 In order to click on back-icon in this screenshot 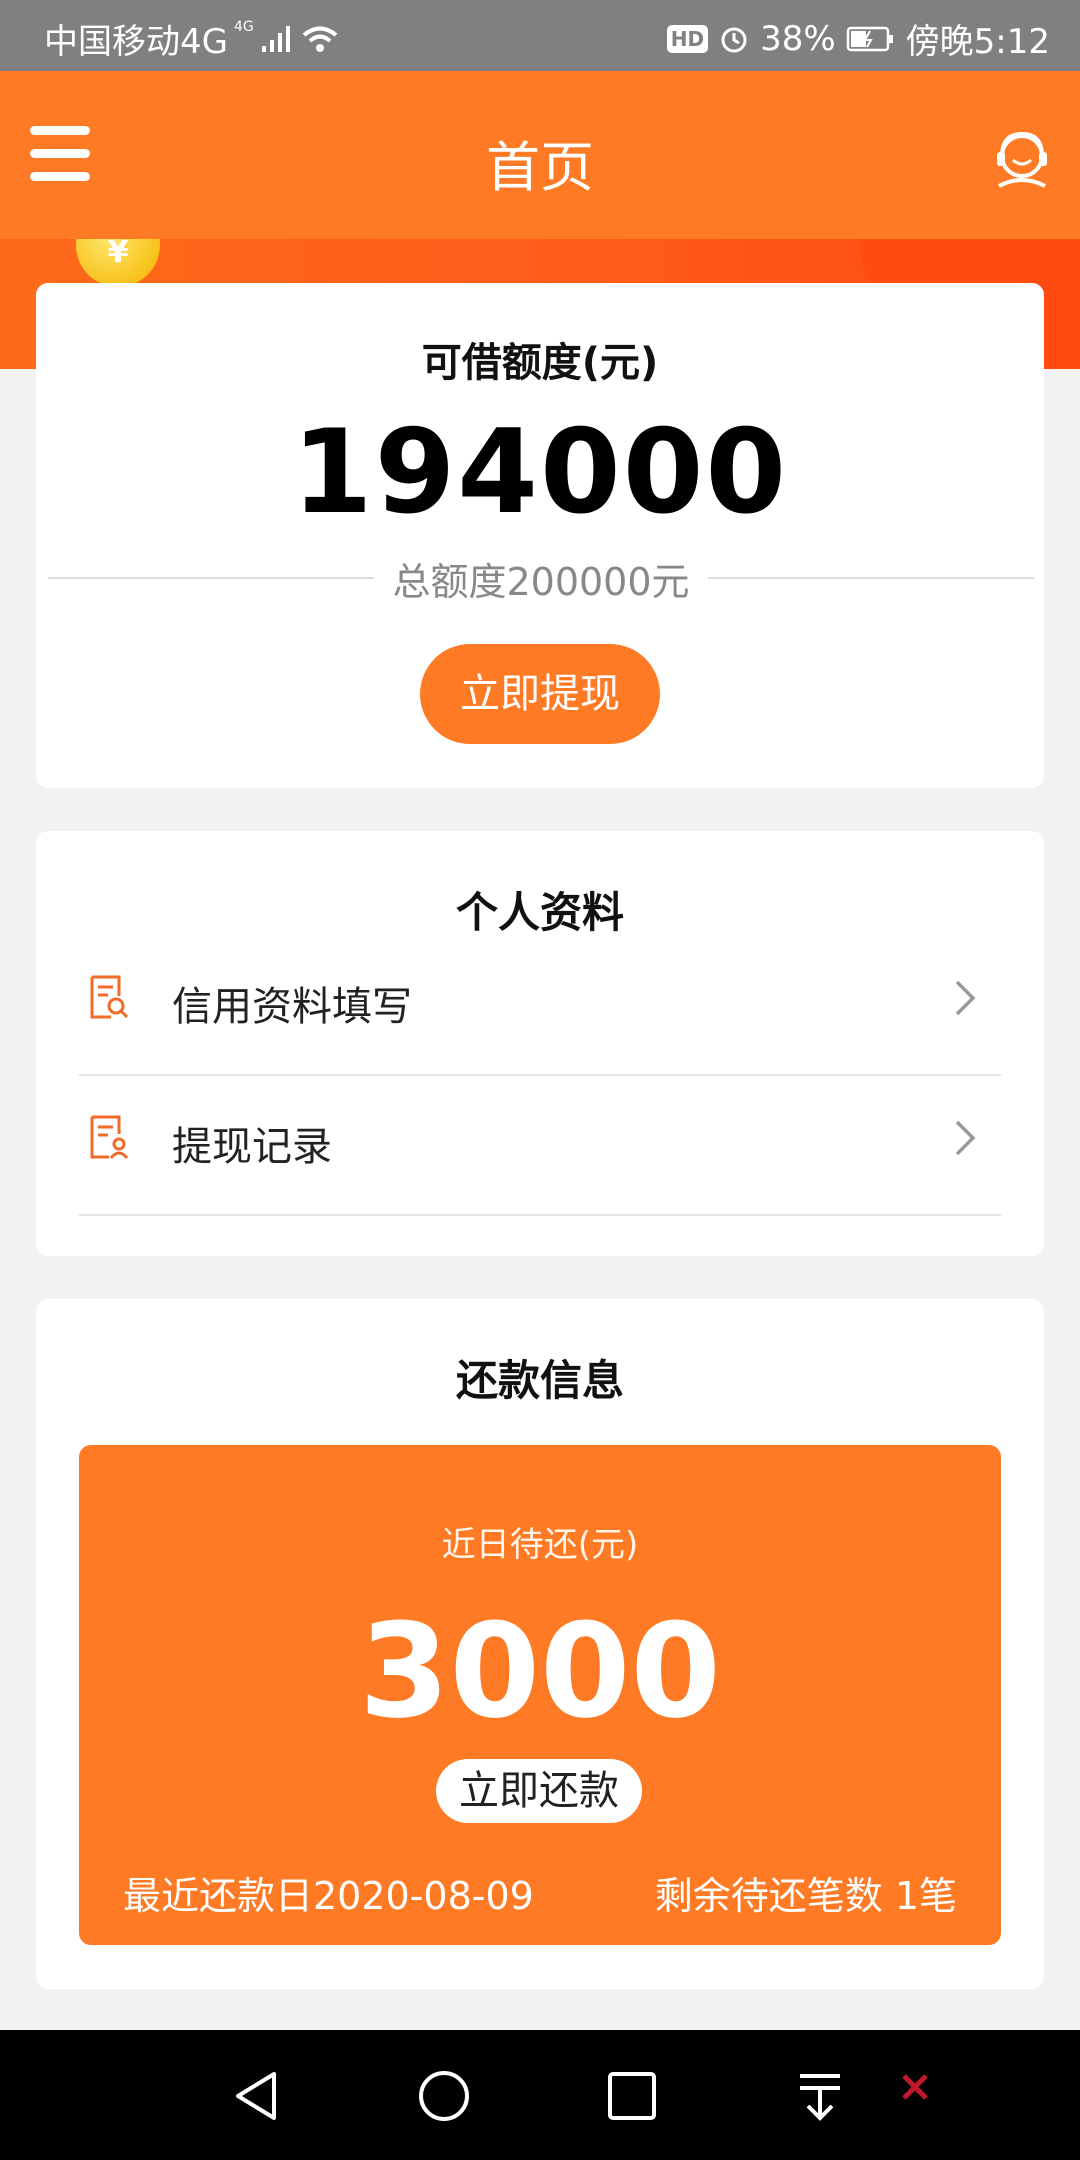, I will do `click(256, 2096)`.